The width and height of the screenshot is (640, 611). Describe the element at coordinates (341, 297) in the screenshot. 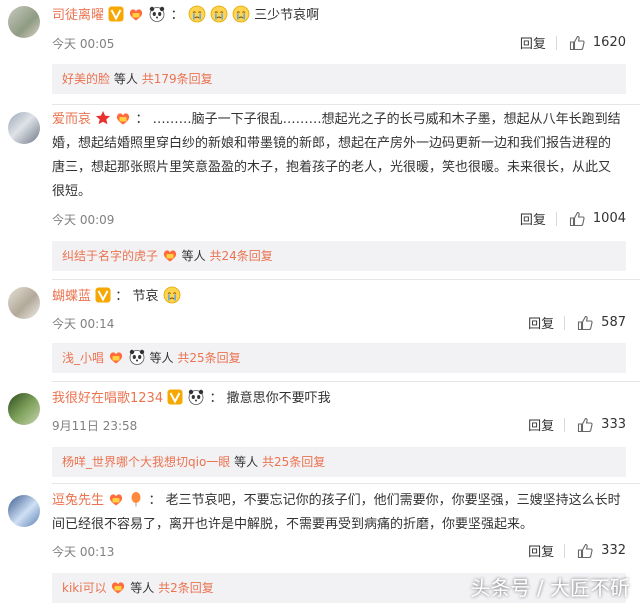

I see `comment-body: 蝴蝶蓝 ： 节哀` at that location.